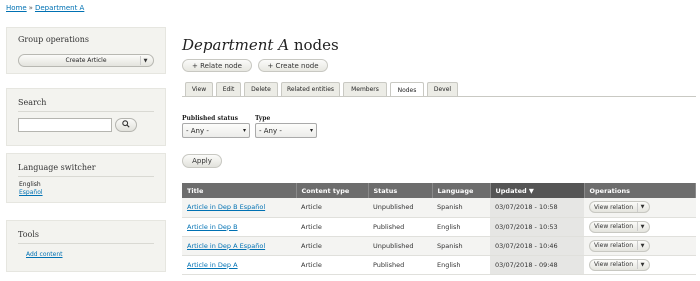  What do you see at coordinates (239, 190) in the screenshot?
I see `column-header-title: Title` at bounding box center [239, 190].